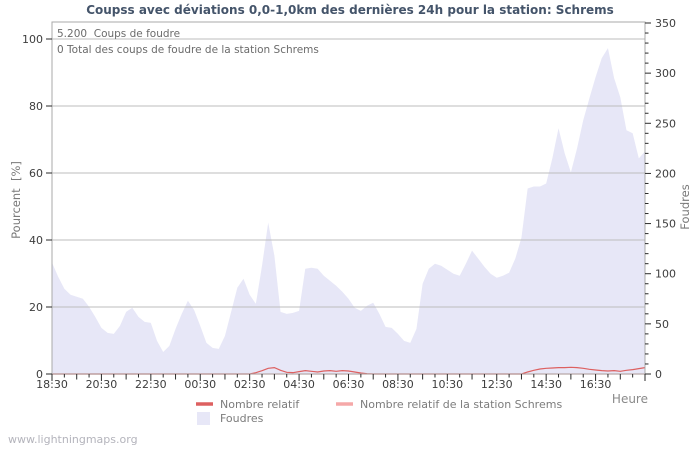 This screenshot has height=450, width=700. Describe the element at coordinates (151, 384) in the screenshot. I see `x-tick-label: 22:30` at that location.